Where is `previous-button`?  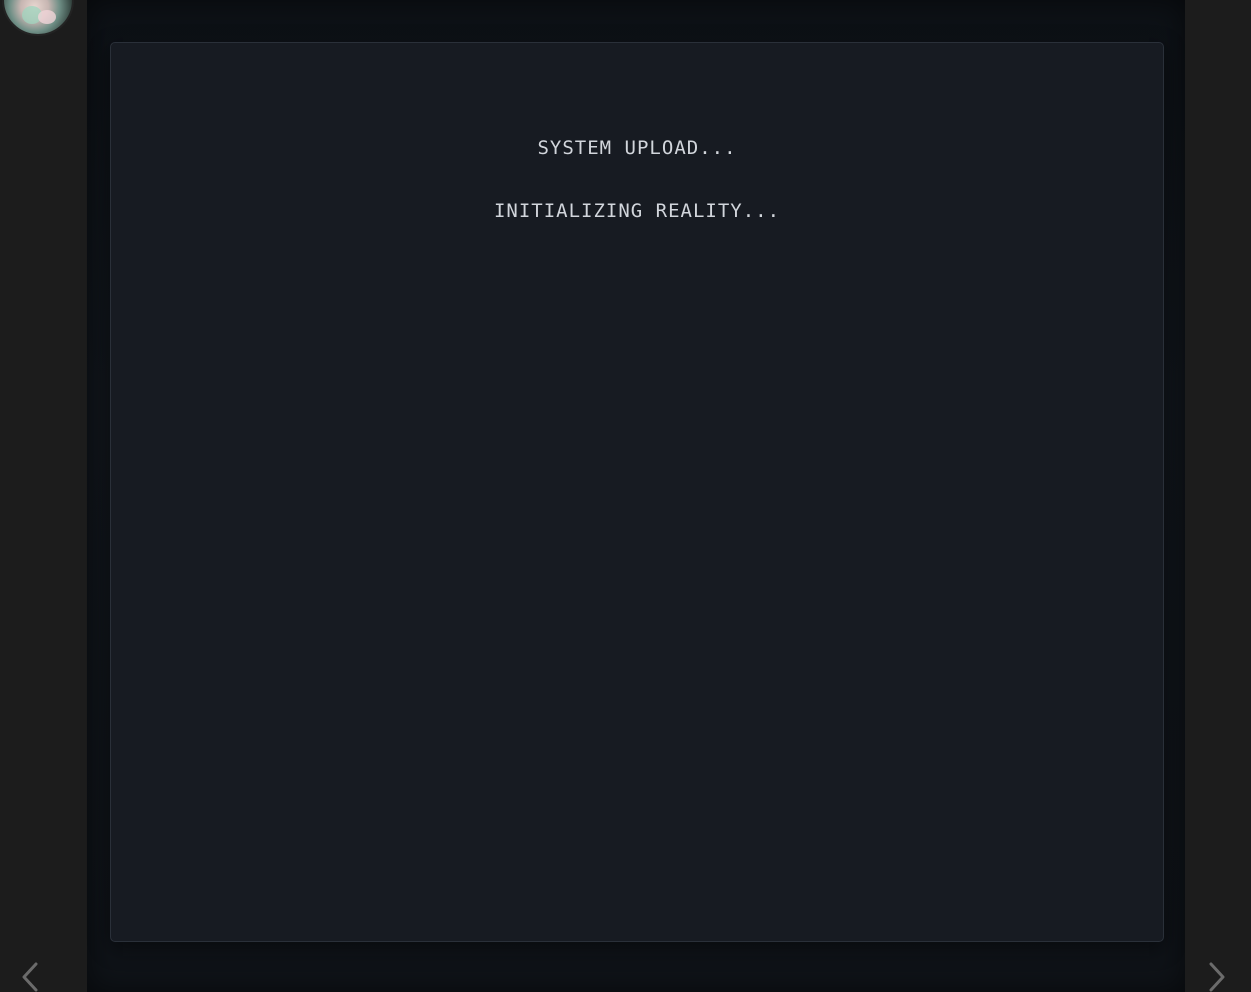
previous-button is located at coordinates (31, 976).